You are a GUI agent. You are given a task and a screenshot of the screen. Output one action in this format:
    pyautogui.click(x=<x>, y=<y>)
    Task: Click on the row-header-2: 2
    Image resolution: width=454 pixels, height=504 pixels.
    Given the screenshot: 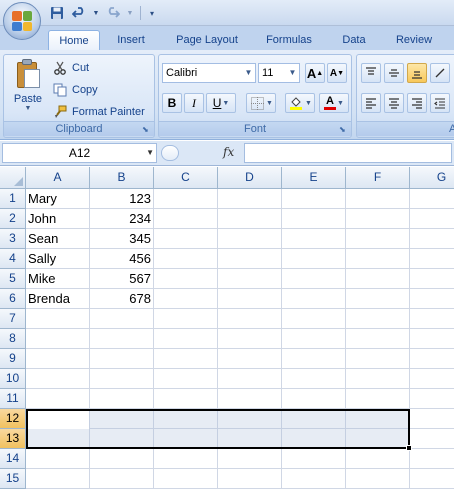 What is the action you would take?
    pyautogui.click(x=13, y=219)
    